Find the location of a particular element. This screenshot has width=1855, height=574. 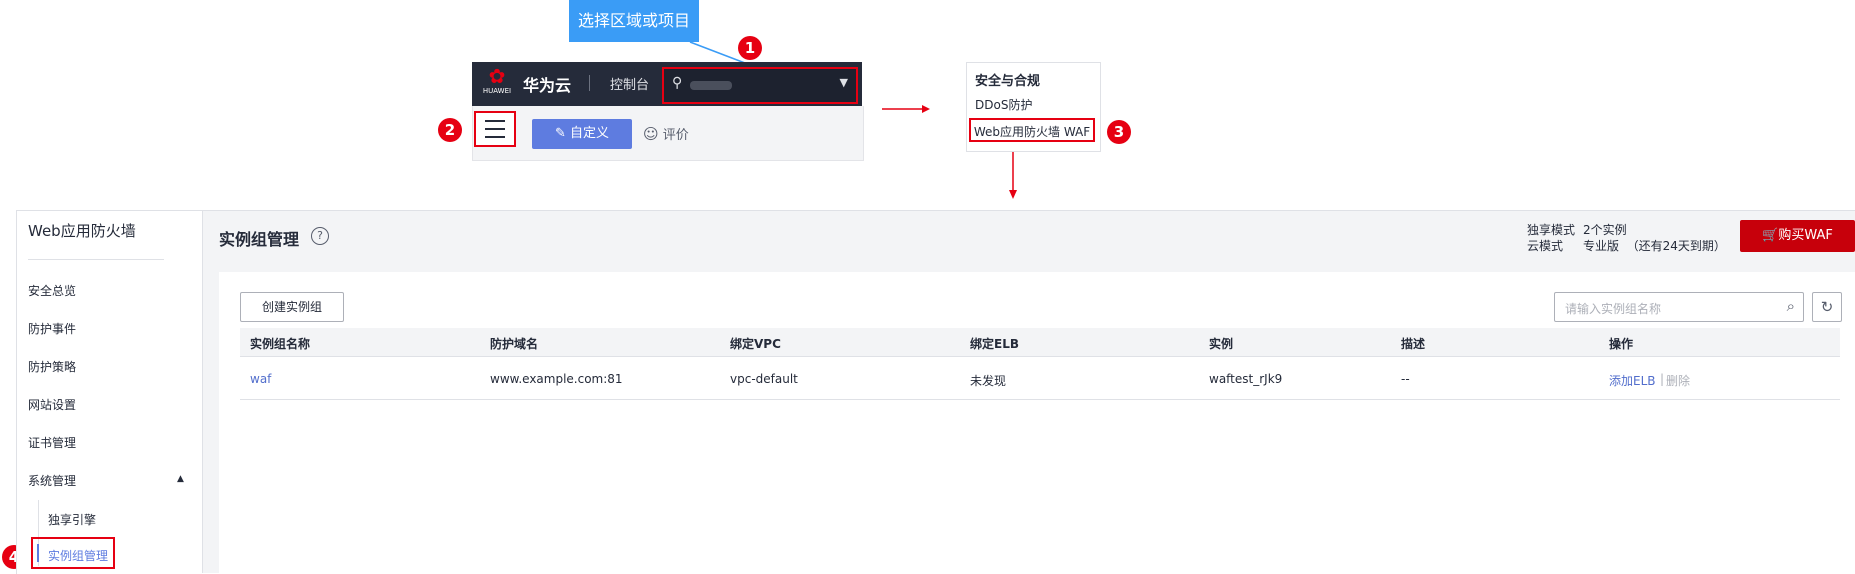

service-category-title: 安全与合规 is located at coordinates (1008, 81).